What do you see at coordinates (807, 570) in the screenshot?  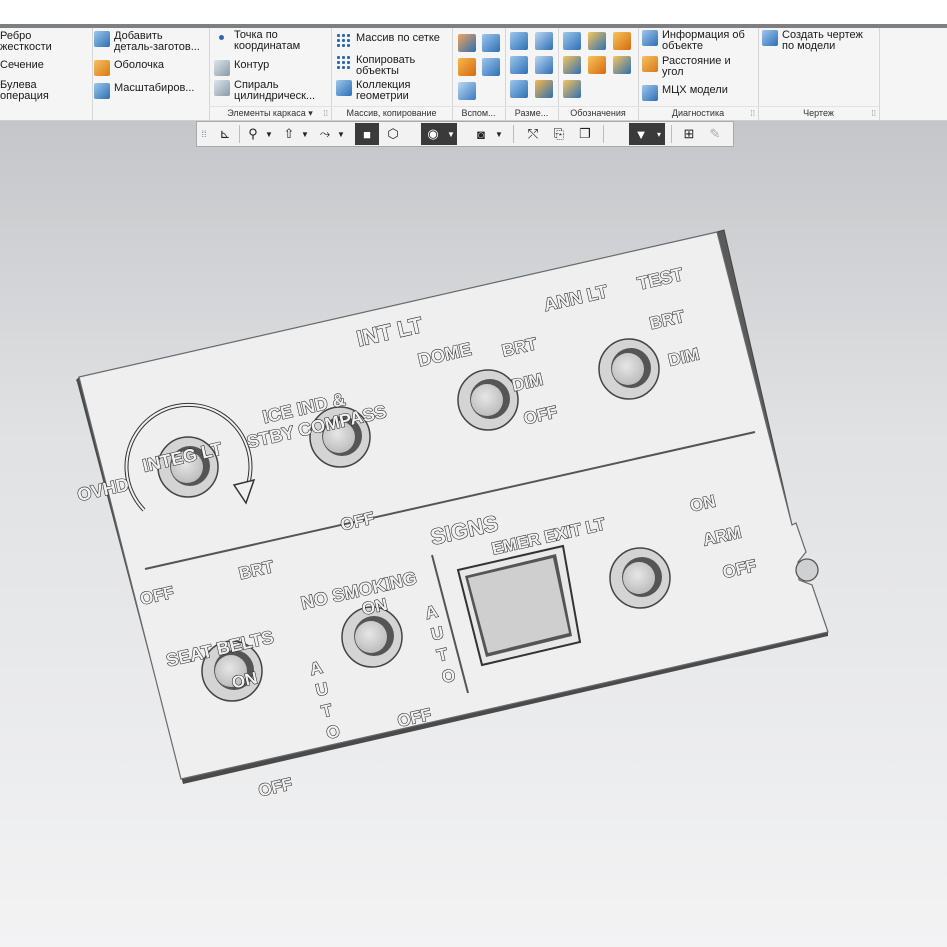 I see `mount-notch` at bounding box center [807, 570].